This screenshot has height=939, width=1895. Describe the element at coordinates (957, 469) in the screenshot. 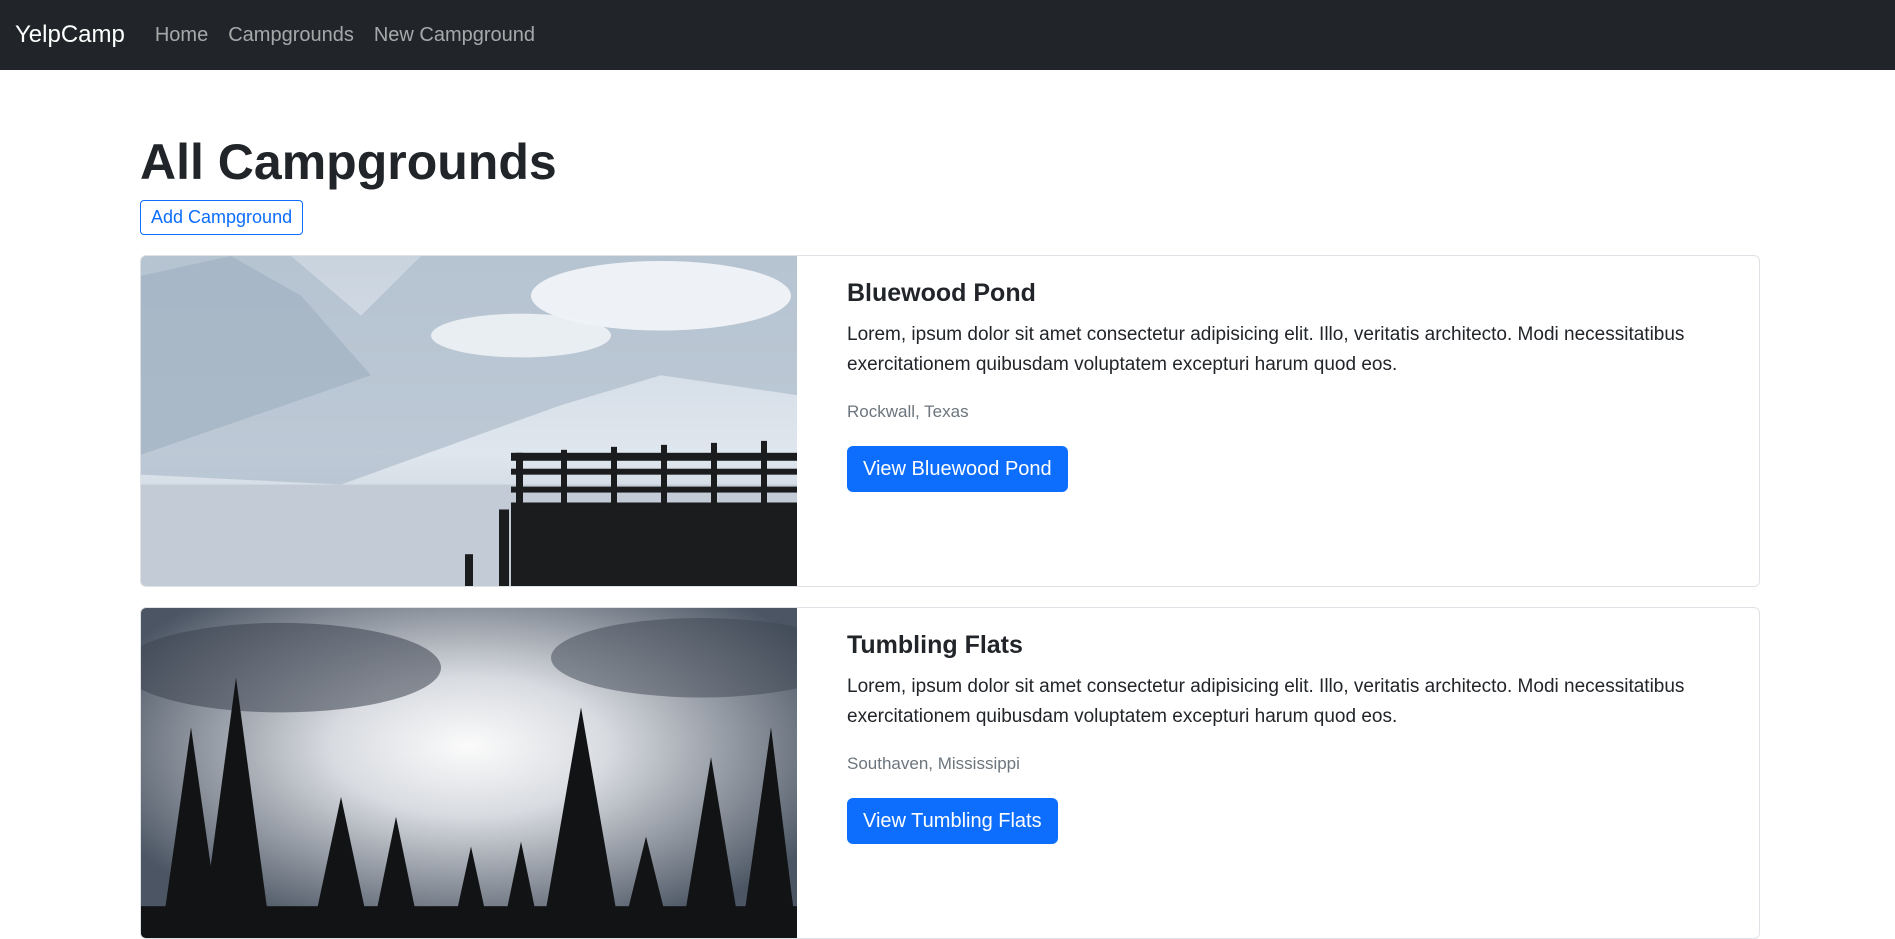

I see `view-campground-button: View Bluewood Pond` at that location.